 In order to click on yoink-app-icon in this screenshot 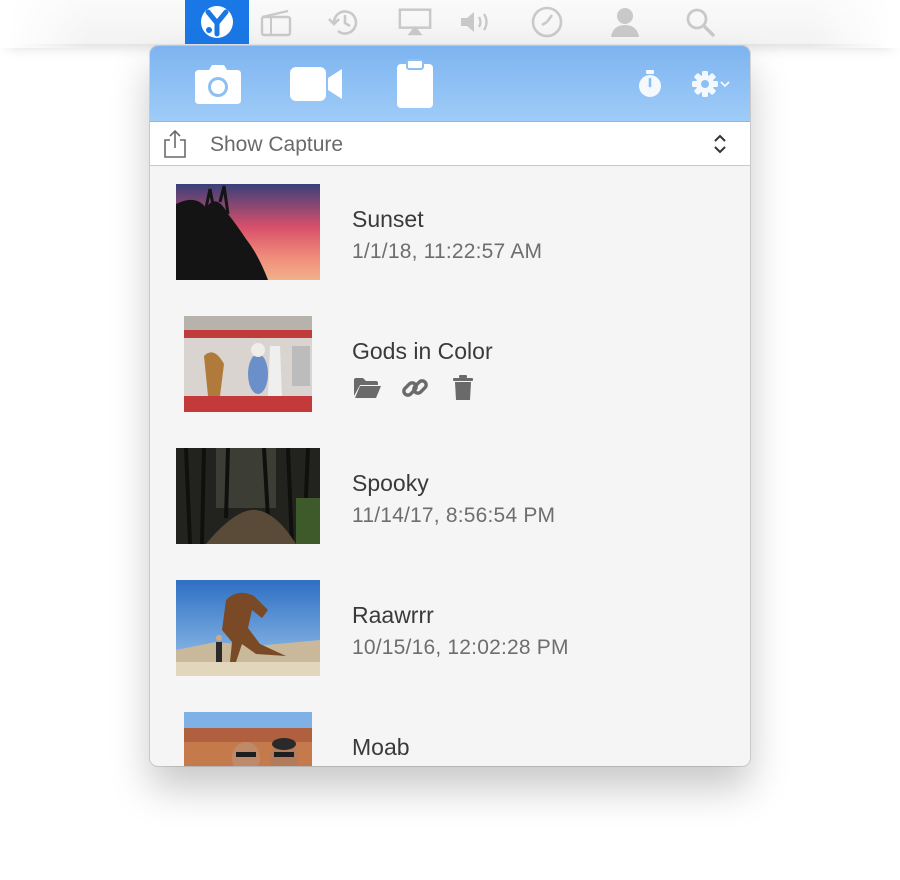, I will do `click(217, 22)`.